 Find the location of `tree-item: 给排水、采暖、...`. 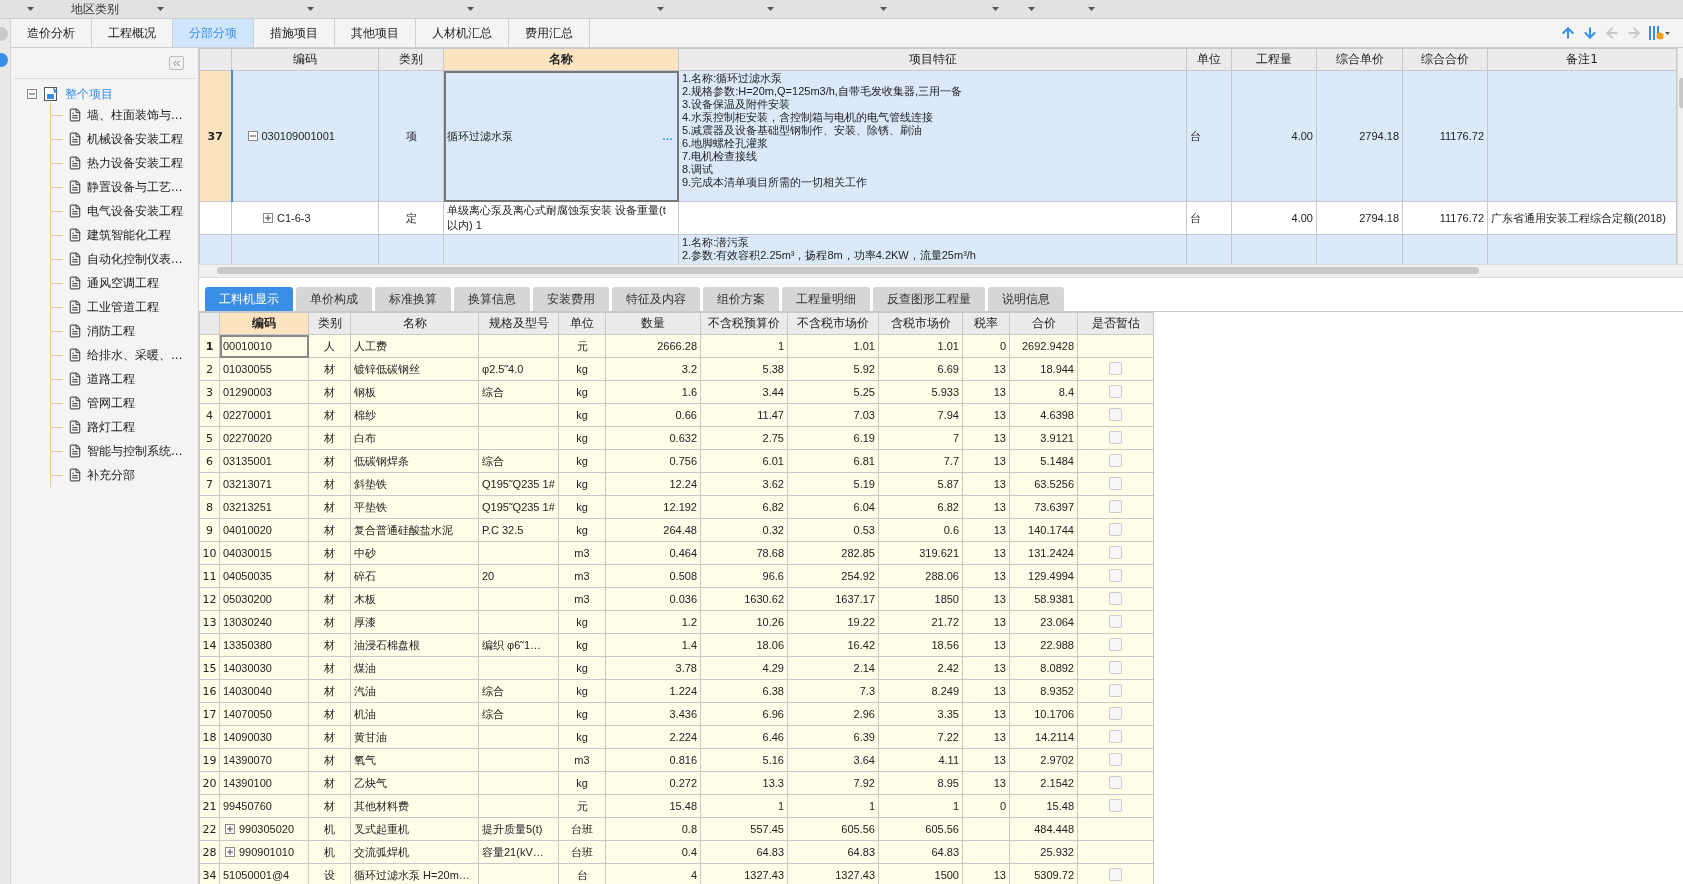

tree-item: 给排水、采暖、... is located at coordinates (135, 355).